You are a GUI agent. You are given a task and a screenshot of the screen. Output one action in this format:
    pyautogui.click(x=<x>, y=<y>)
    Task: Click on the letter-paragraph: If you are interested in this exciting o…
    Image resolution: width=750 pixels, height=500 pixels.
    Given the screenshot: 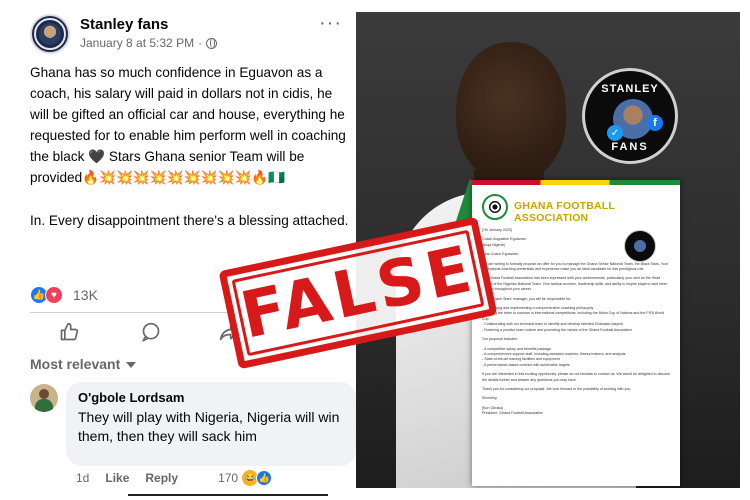 What is the action you would take?
    pyautogui.click(x=576, y=377)
    